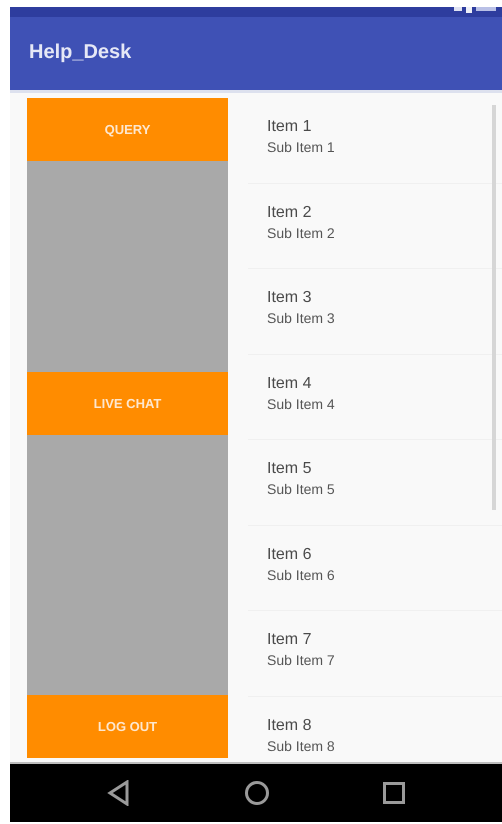 The width and height of the screenshot is (502, 824). Describe the element at coordinates (289, 640) in the screenshot. I see `item-title: Item 7` at that location.